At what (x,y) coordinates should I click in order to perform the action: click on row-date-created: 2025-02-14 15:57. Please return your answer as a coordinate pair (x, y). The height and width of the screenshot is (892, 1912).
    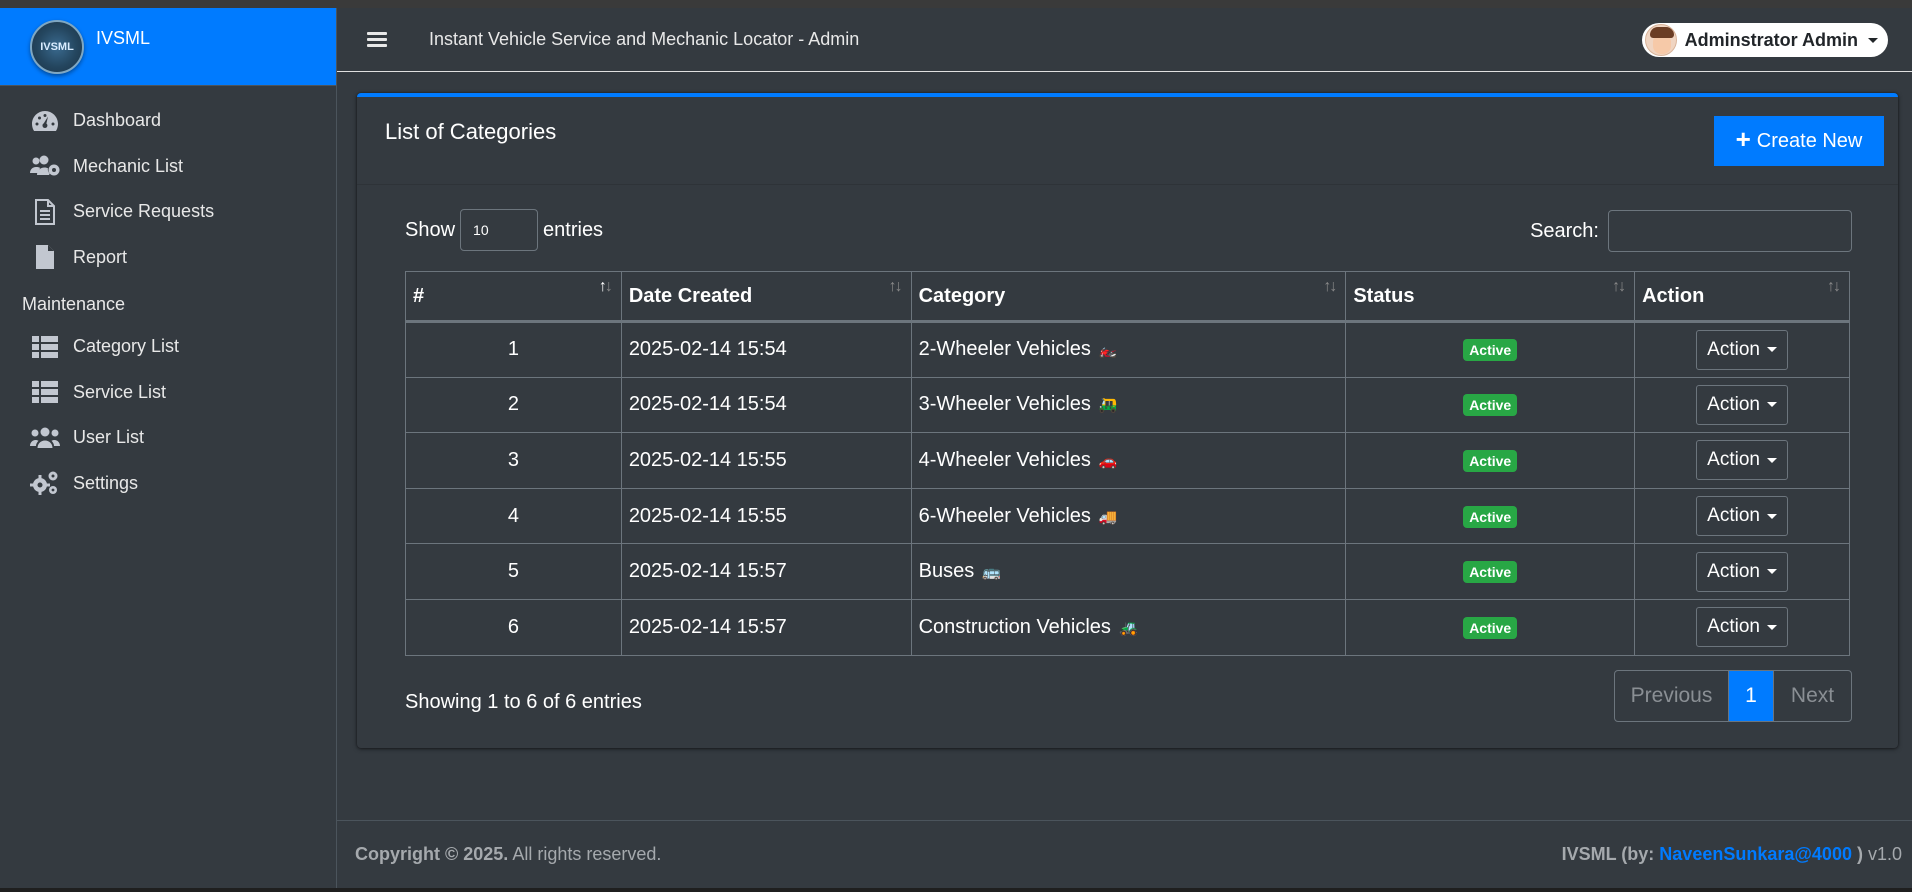
    Looking at the image, I should click on (766, 627).